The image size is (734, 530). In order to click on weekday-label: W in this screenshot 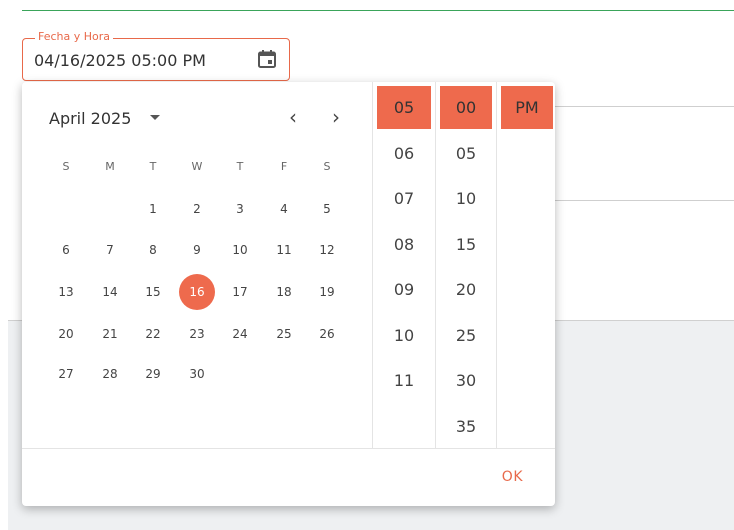, I will do `click(197, 166)`.